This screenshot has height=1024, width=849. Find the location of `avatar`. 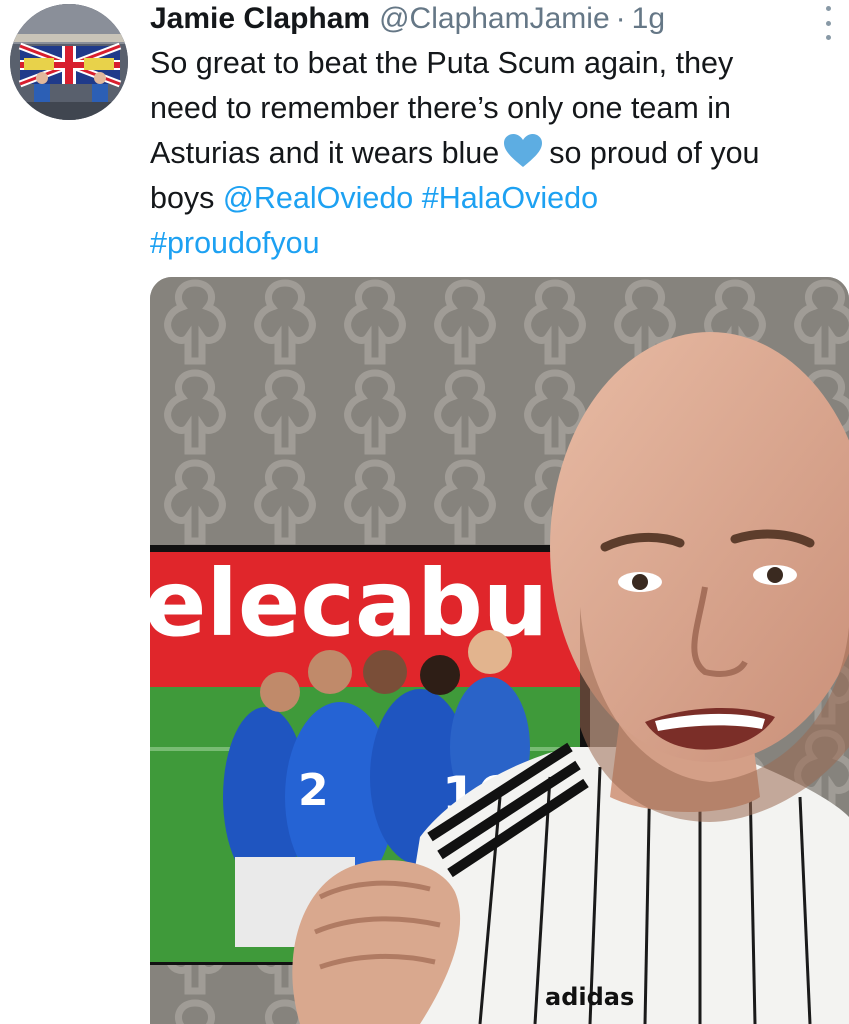

avatar is located at coordinates (69, 62).